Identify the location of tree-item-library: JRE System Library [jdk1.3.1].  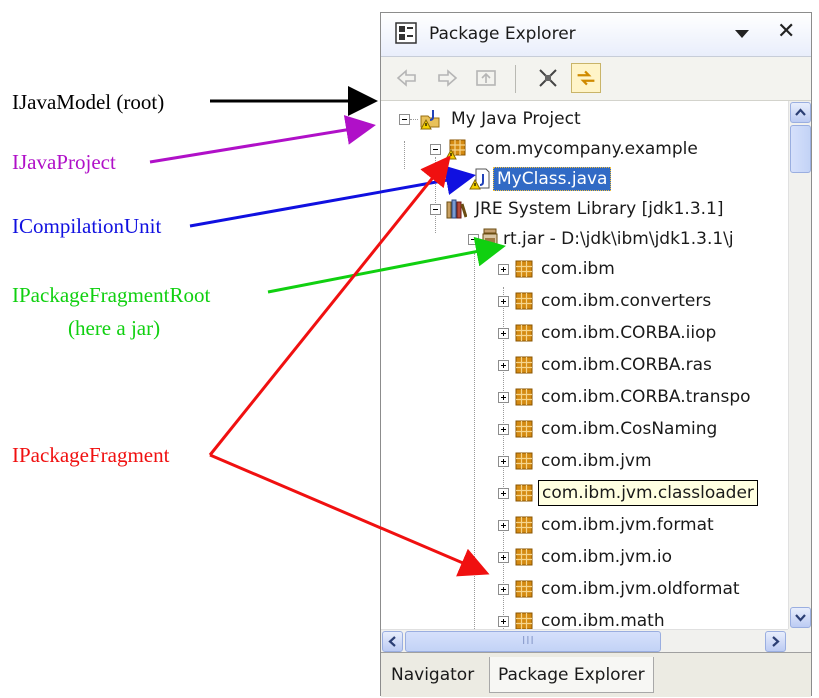
(584, 209).